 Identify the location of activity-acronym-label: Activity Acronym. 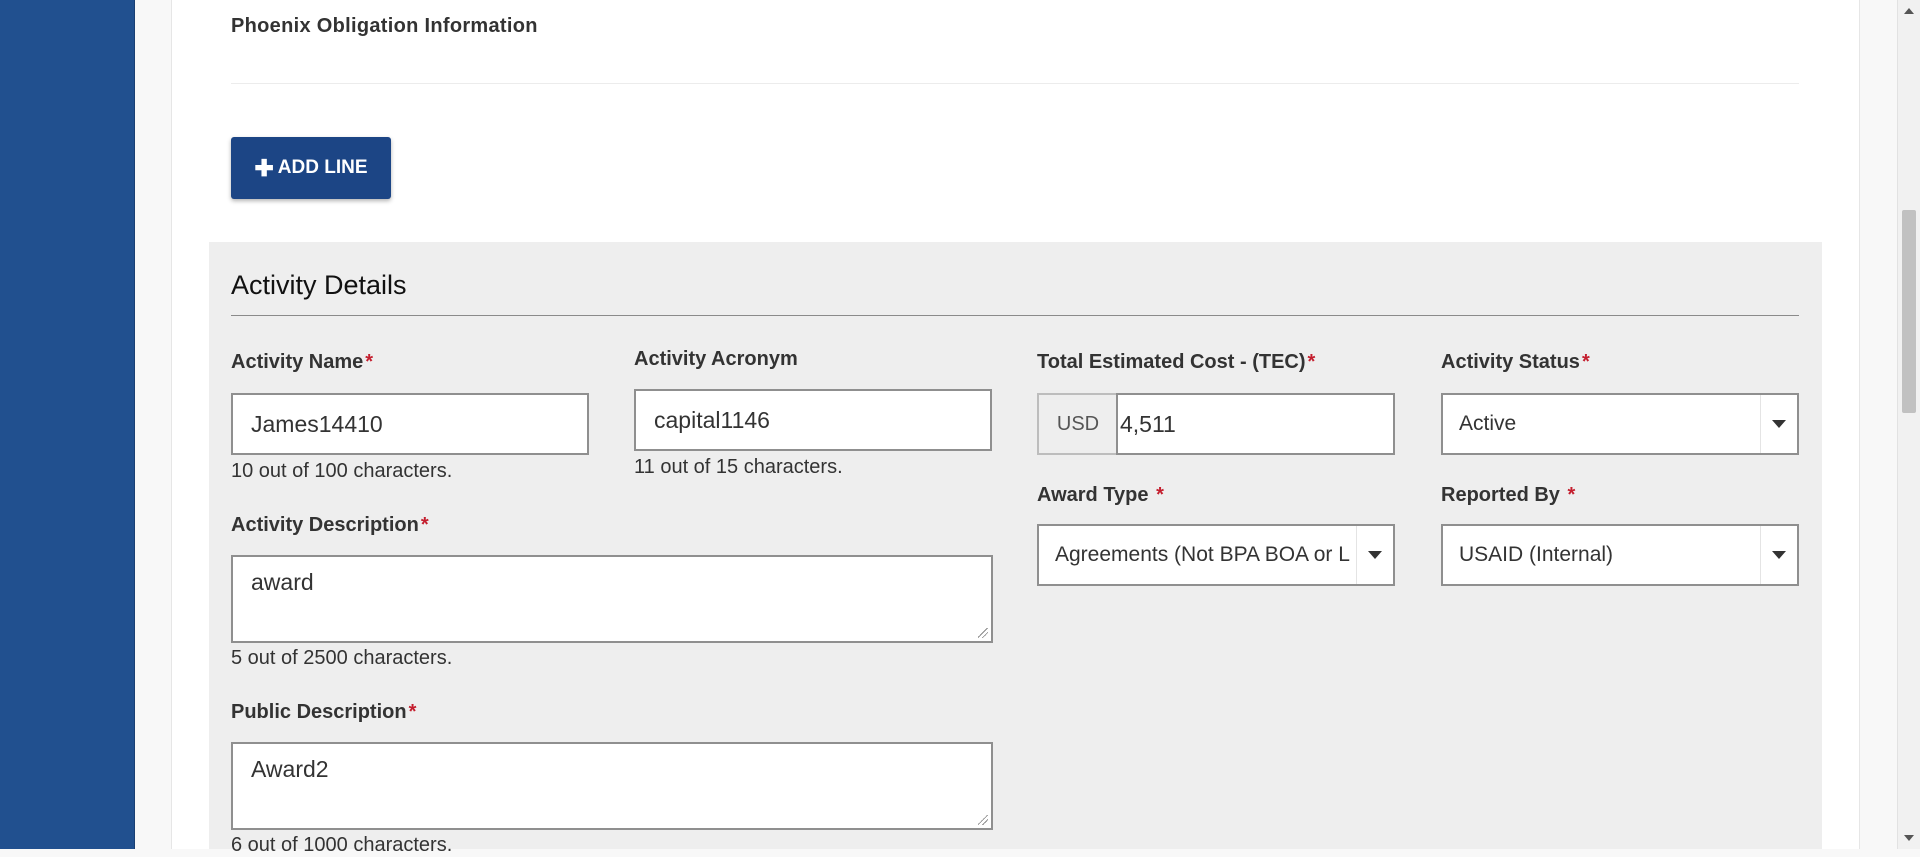
(716, 359).